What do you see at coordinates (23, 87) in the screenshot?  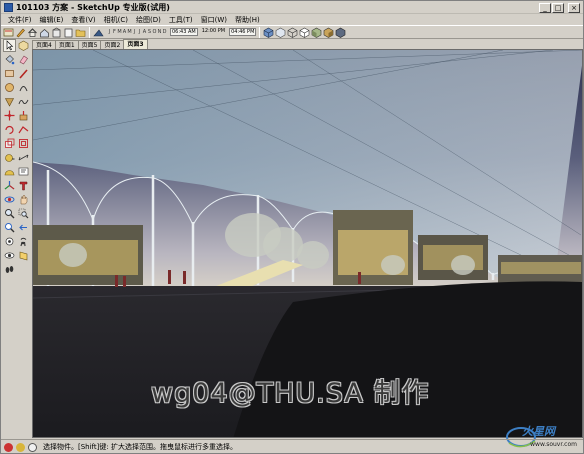 I see `arc-icon` at bounding box center [23, 87].